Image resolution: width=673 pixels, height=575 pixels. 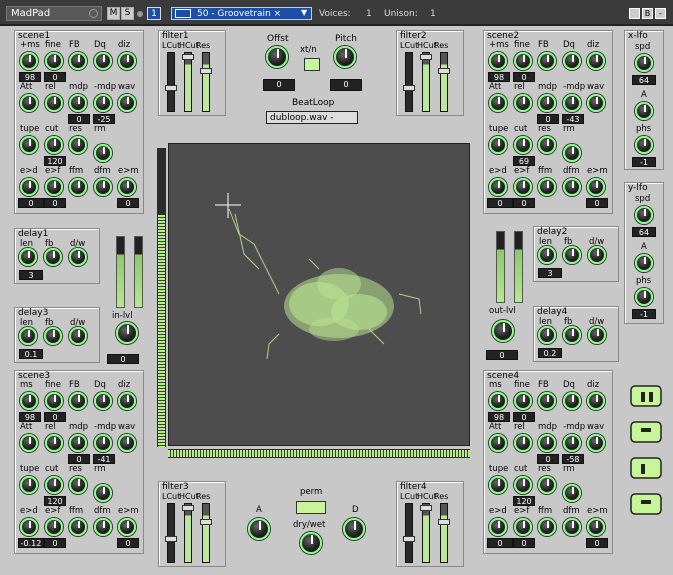 I want to click on scene2-em-value: 0, so click(x=597, y=203).